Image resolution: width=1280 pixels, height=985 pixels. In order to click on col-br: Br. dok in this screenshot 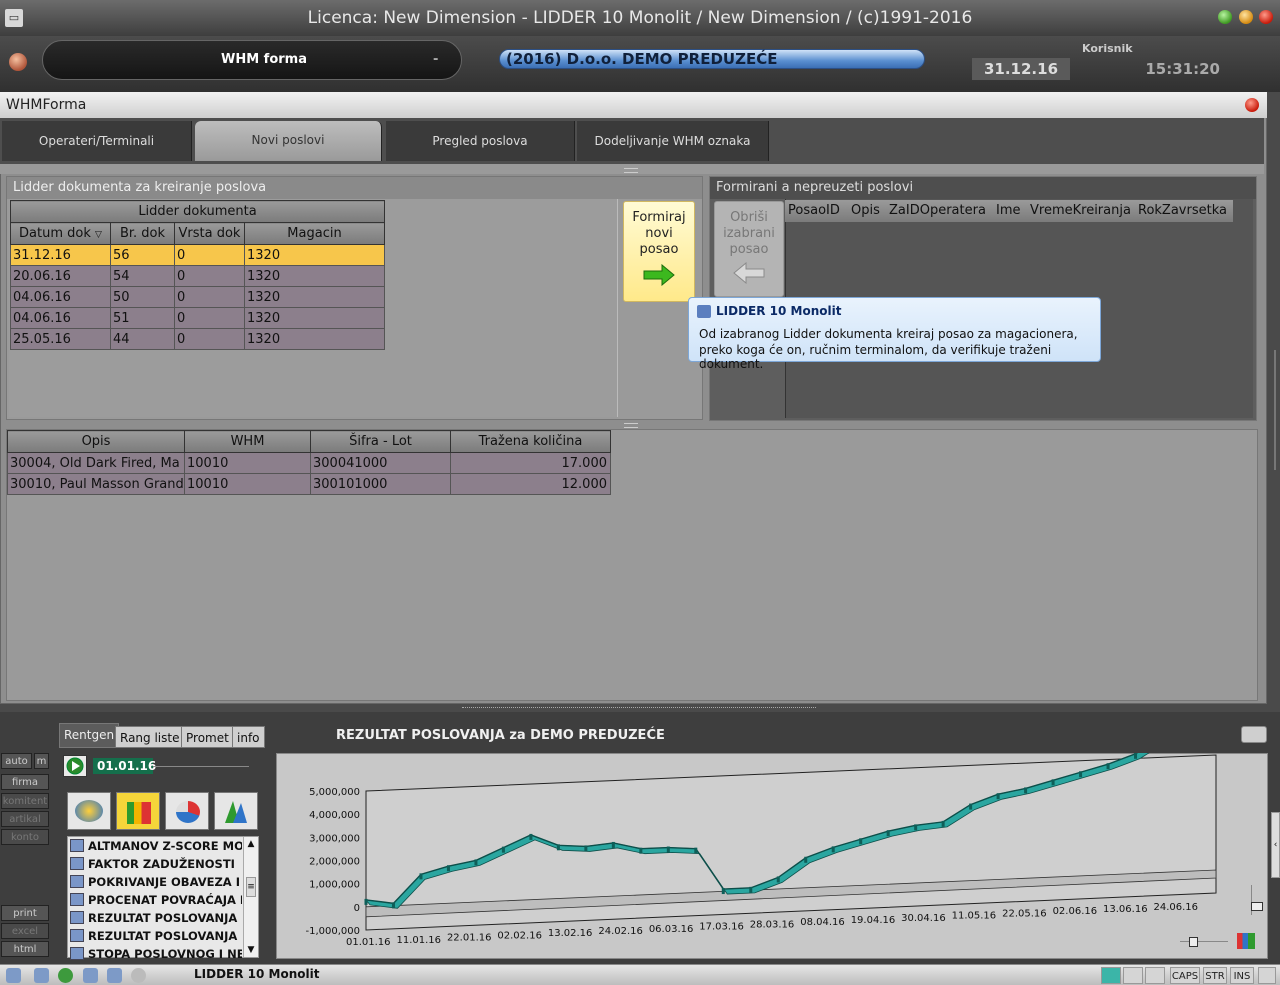, I will do `click(142, 233)`.